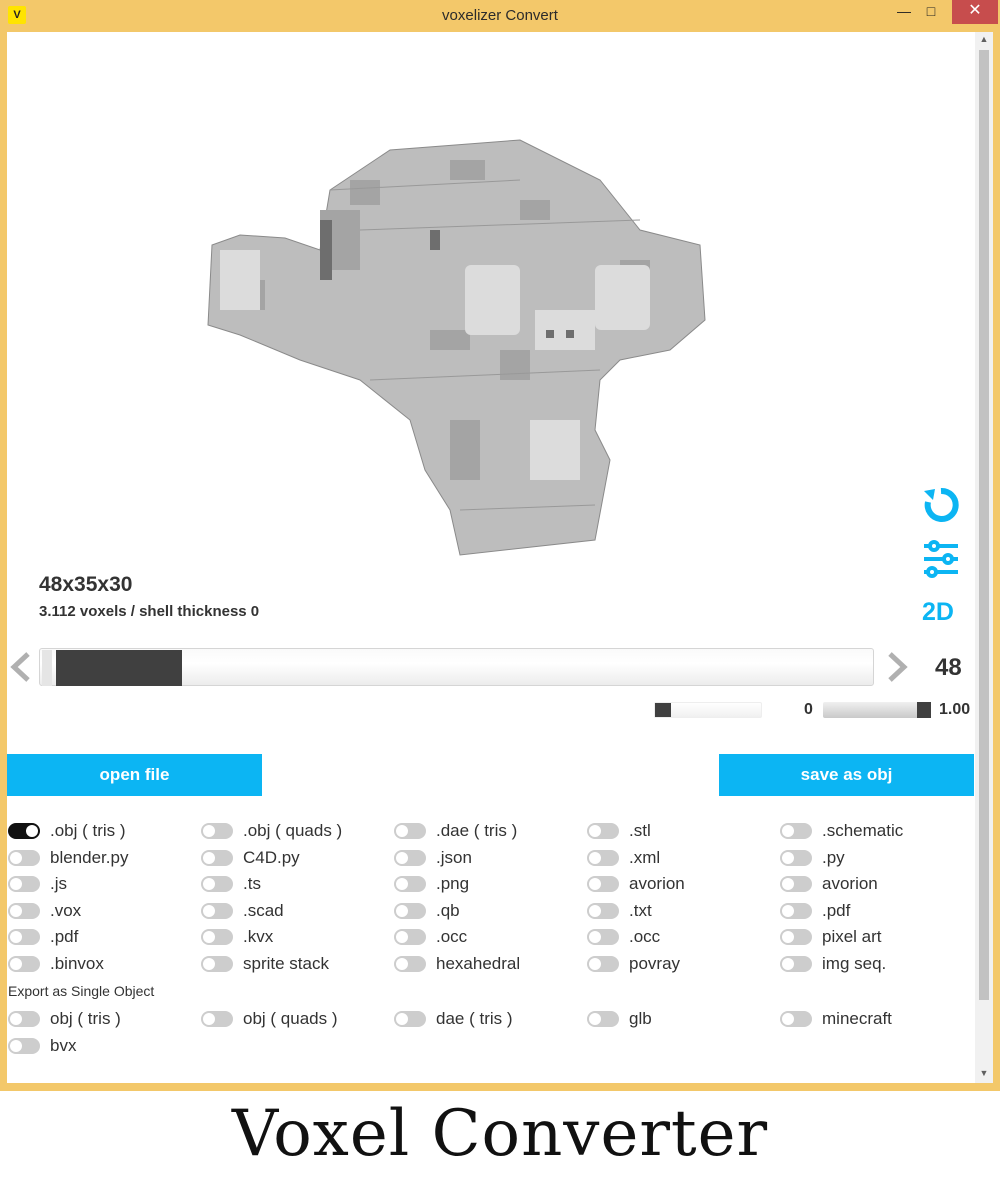 Image resolution: width=1000 pixels, height=1200 pixels. I want to click on layer-slider, so click(456, 667).